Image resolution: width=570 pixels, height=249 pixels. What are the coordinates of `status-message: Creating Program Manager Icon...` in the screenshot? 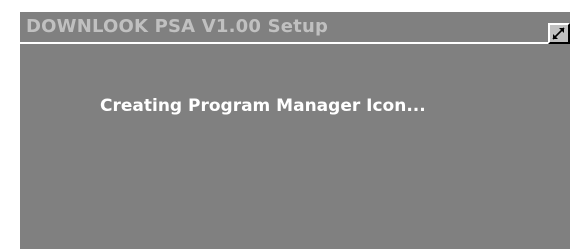 It's located at (263, 106).